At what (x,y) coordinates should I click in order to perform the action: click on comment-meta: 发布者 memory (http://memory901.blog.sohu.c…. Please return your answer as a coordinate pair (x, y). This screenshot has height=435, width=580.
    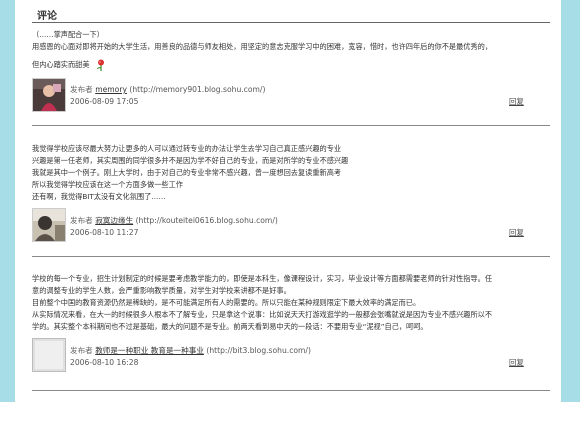
    Looking at the image, I should click on (167, 90).